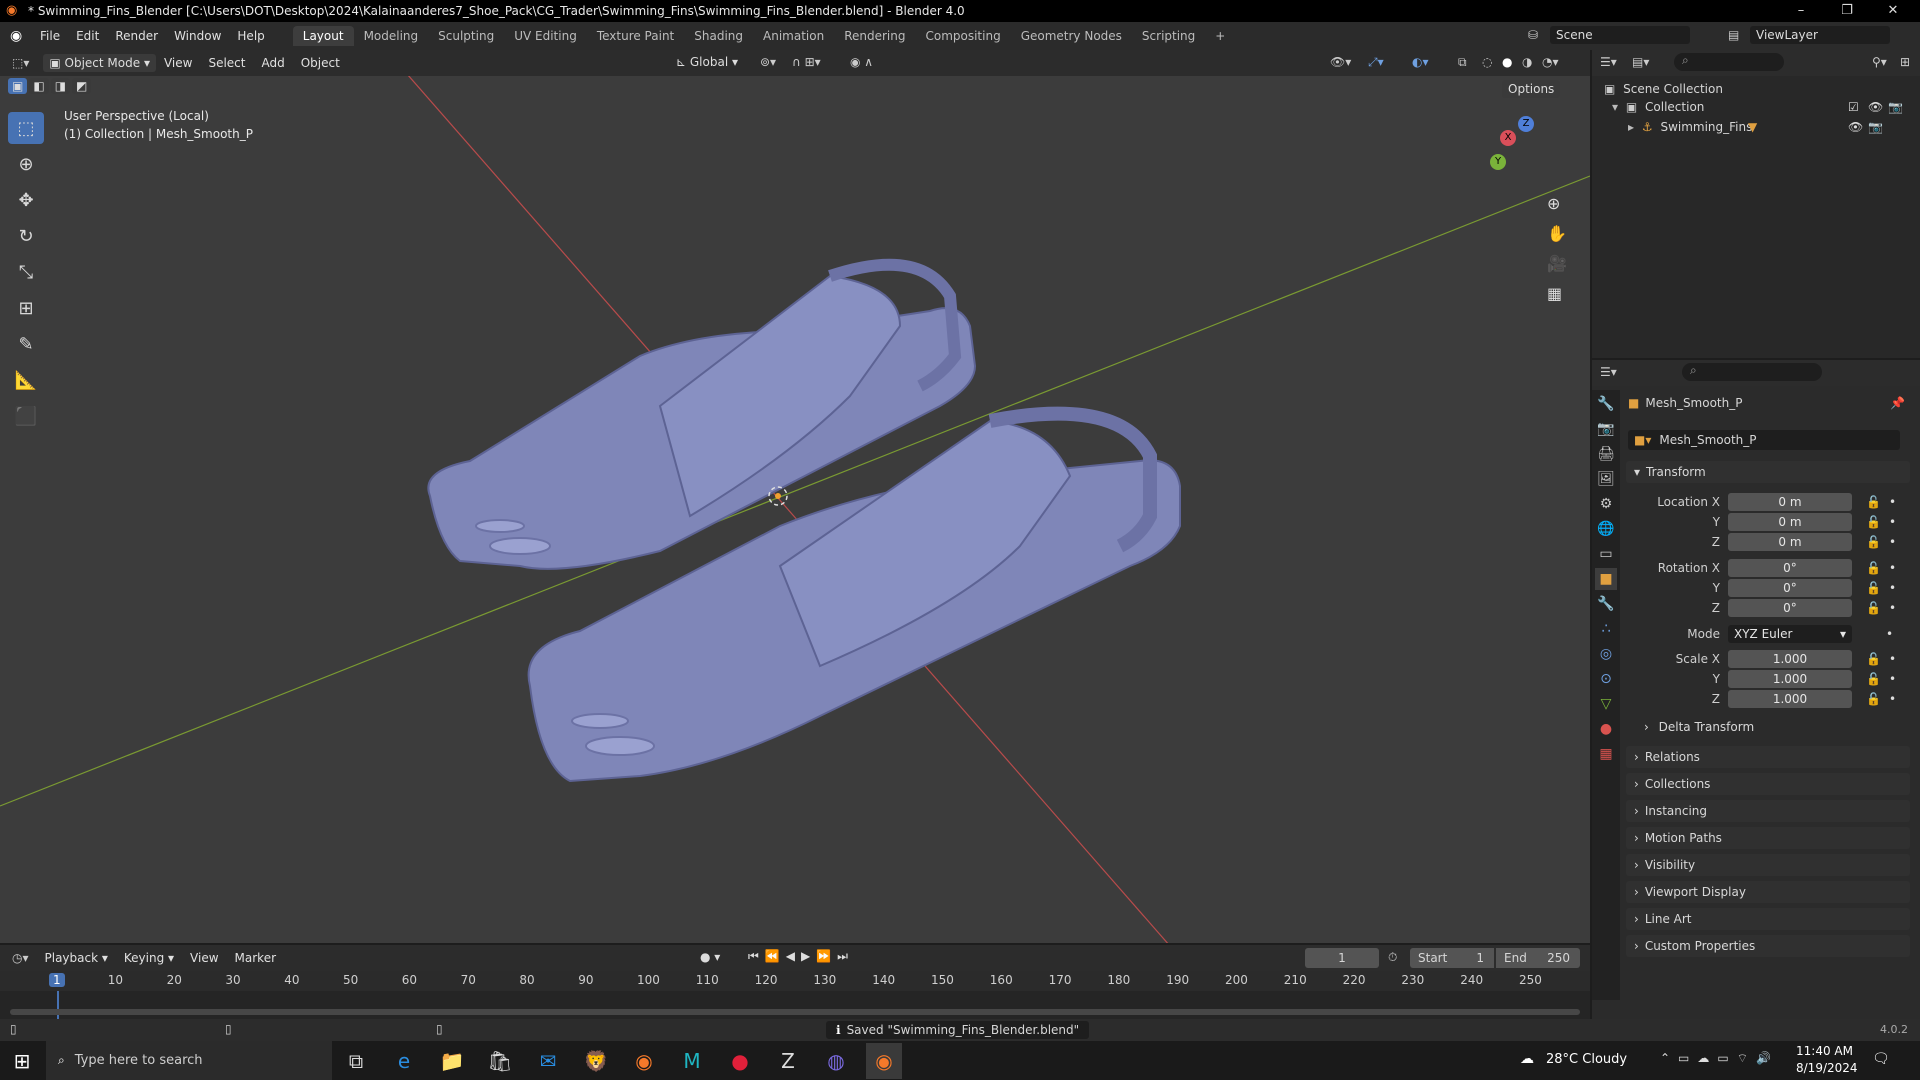 The height and width of the screenshot is (1080, 1920). Describe the element at coordinates (861, 62) in the screenshot. I see `proportional-edit-icon: ◉ ∧` at that location.